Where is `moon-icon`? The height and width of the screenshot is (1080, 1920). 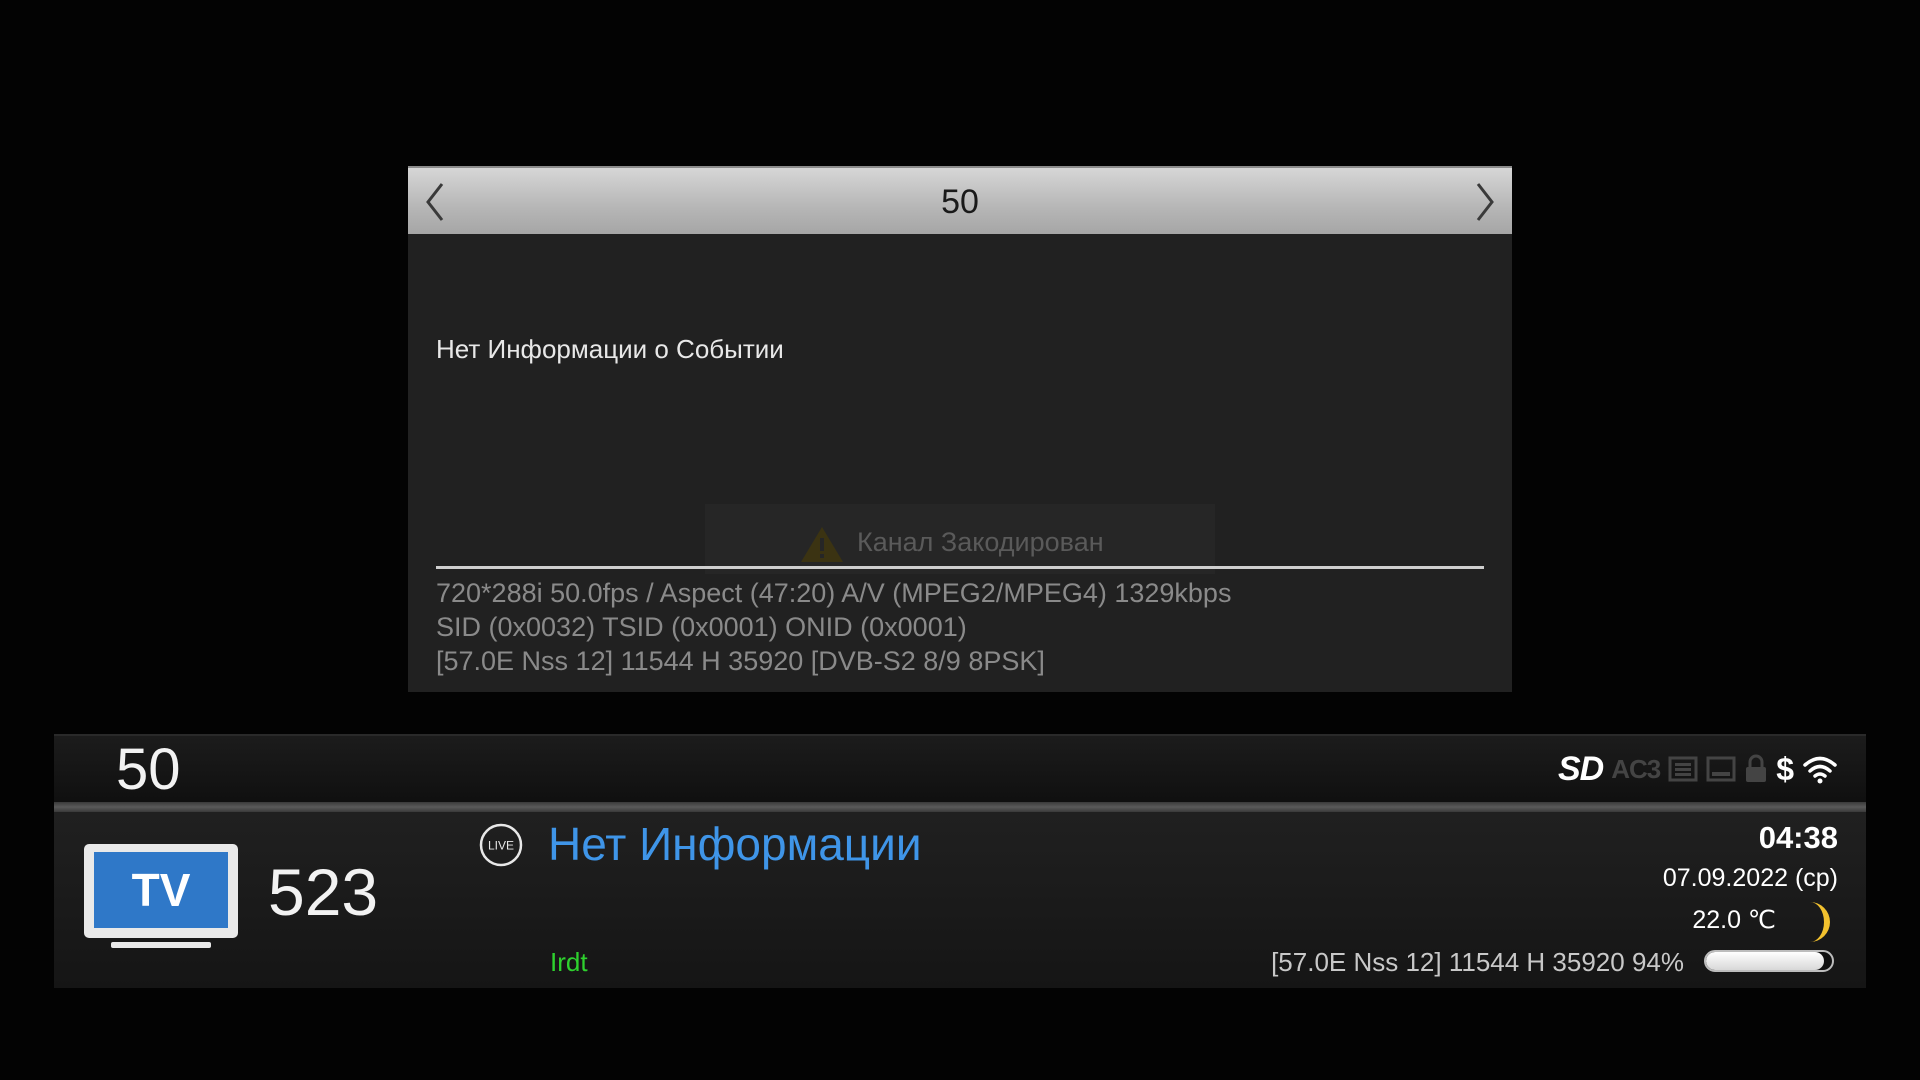
moon-icon is located at coordinates (1820, 922).